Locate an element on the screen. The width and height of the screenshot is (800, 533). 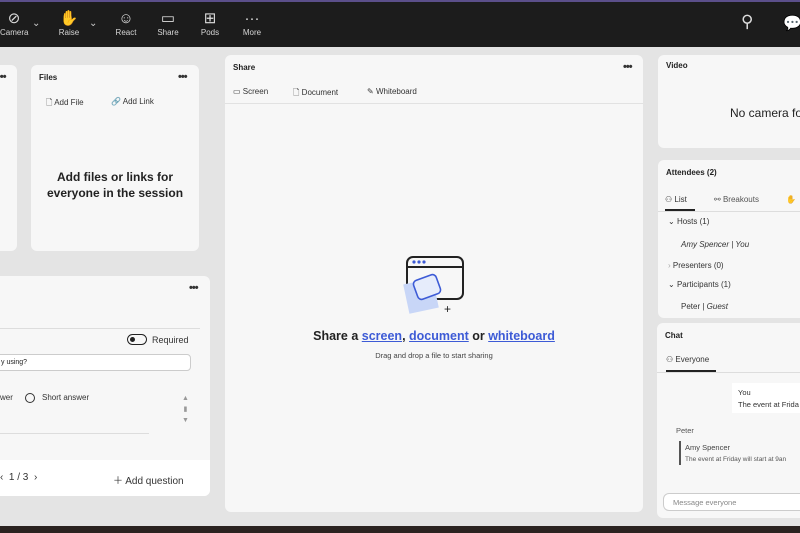
tab-document: 🗋 Document is located at coordinates (315, 94).